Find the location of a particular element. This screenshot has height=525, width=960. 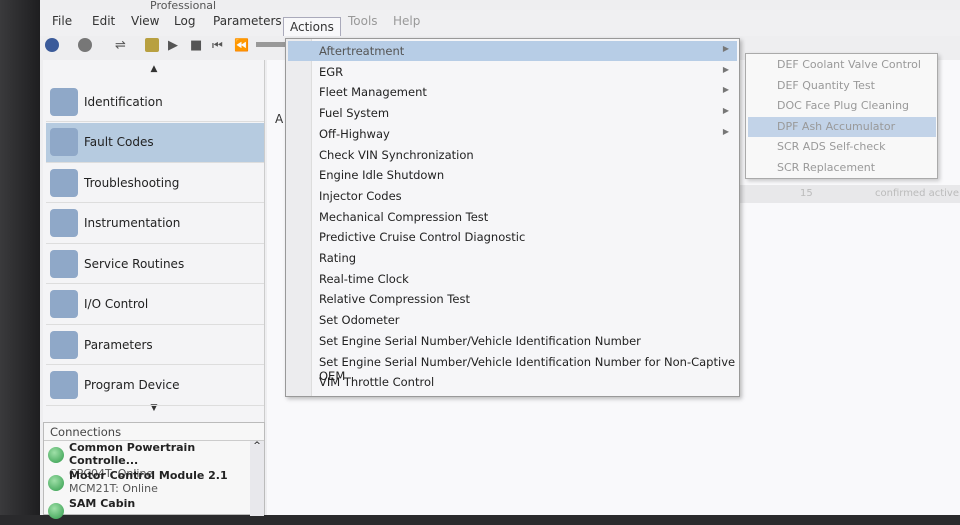

folder-icon is located at coordinates (152, 45).